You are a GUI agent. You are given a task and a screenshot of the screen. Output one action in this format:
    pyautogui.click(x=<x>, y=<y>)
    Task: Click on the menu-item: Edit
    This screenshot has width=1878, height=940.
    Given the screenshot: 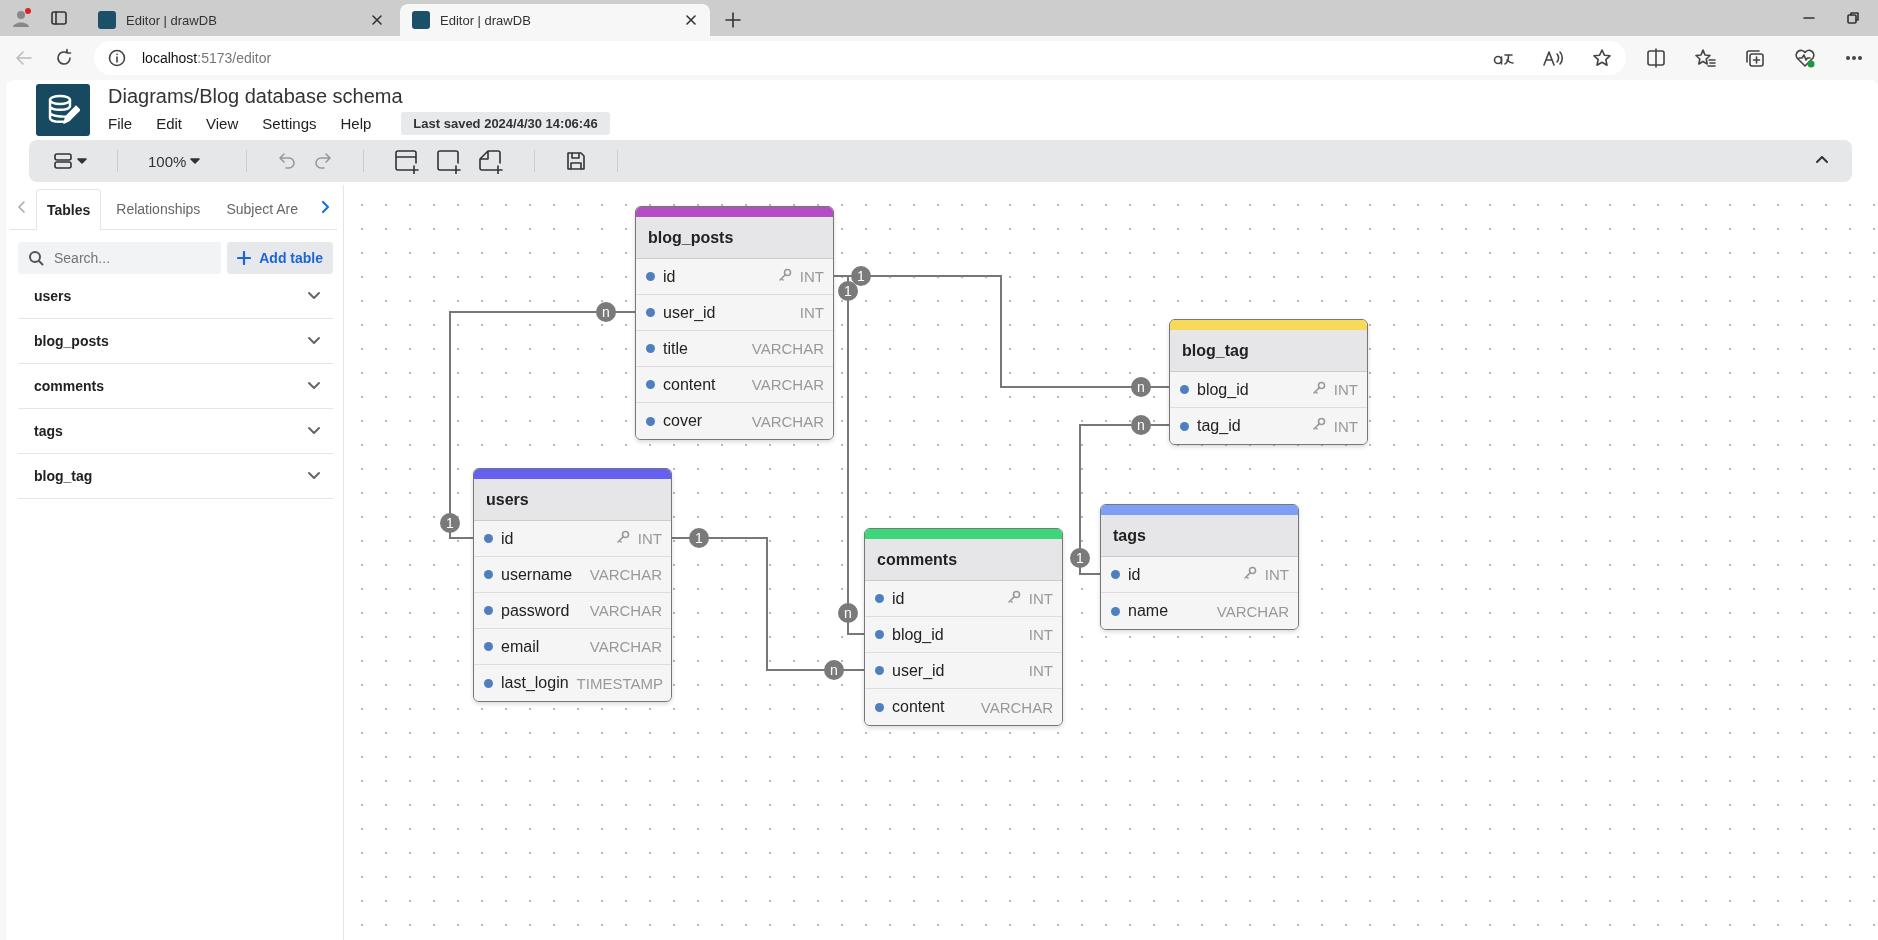 What is the action you would take?
    pyautogui.click(x=169, y=123)
    